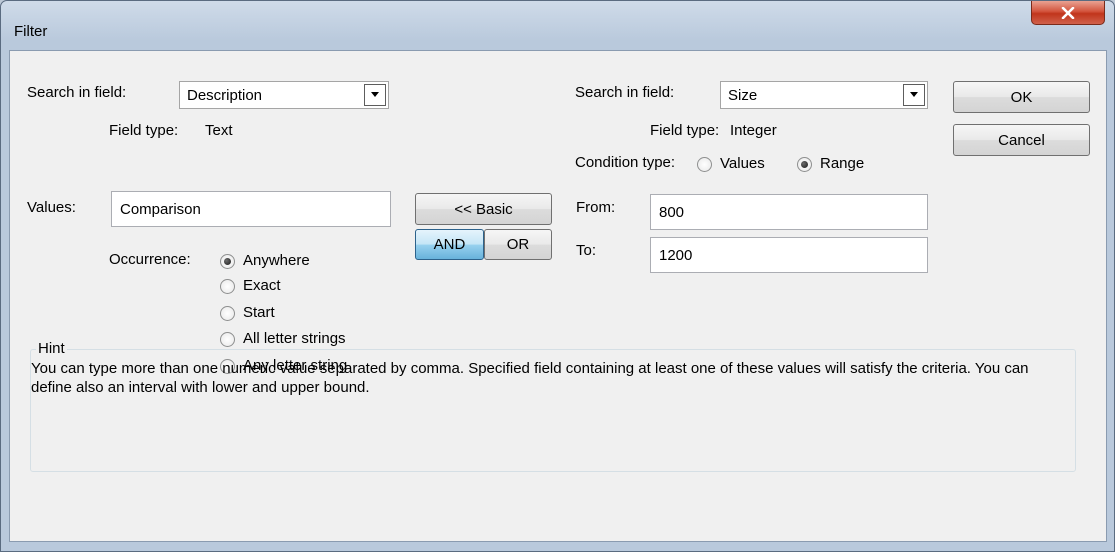  I want to click on occurrence-radio-all-letter-strings: All letter strings, so click(283, 339).